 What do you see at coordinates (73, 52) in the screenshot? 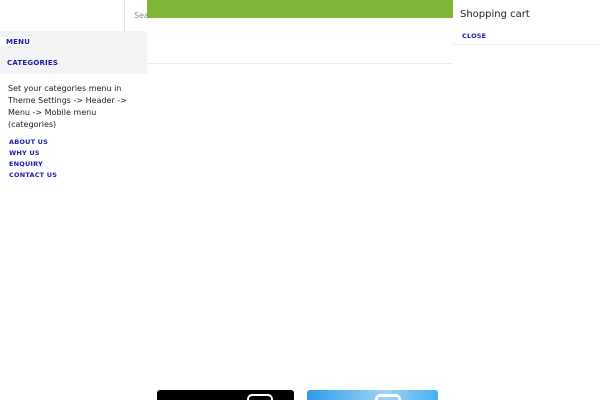
I see `menu-tabs: MENU CATEGORIES` at bounding box center [73, 52].